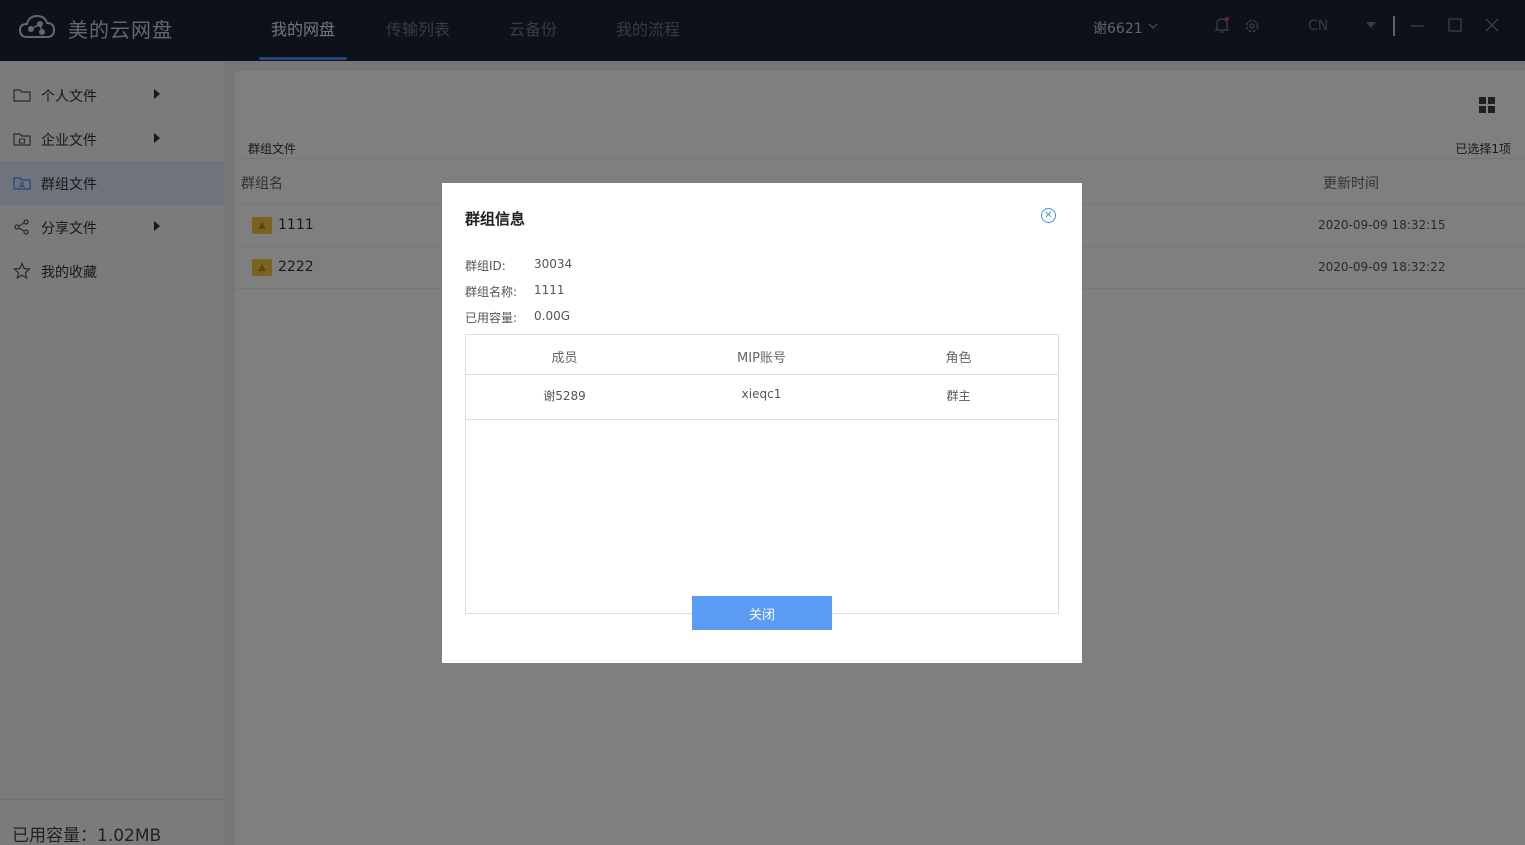 The image size is (1525, 845). I want to click on member-table: 成员 MIP账号 角色 谢5289 xieqc1 群主, so click(762, 474).